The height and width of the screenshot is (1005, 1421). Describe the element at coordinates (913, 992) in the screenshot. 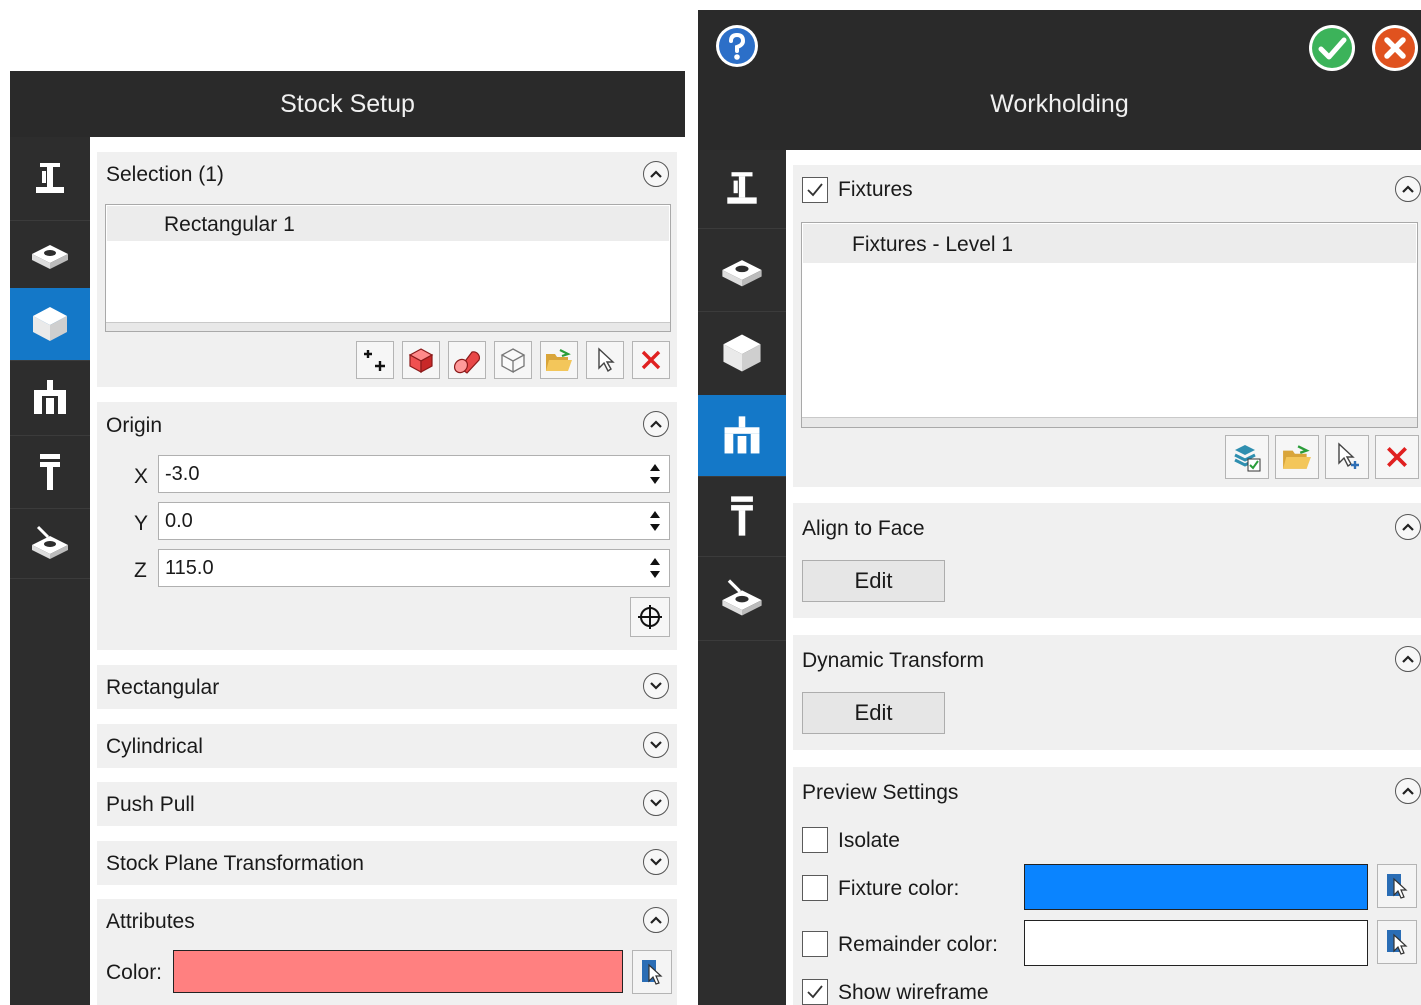

I see `show-wireframe-label: Show wireframe` at that location.